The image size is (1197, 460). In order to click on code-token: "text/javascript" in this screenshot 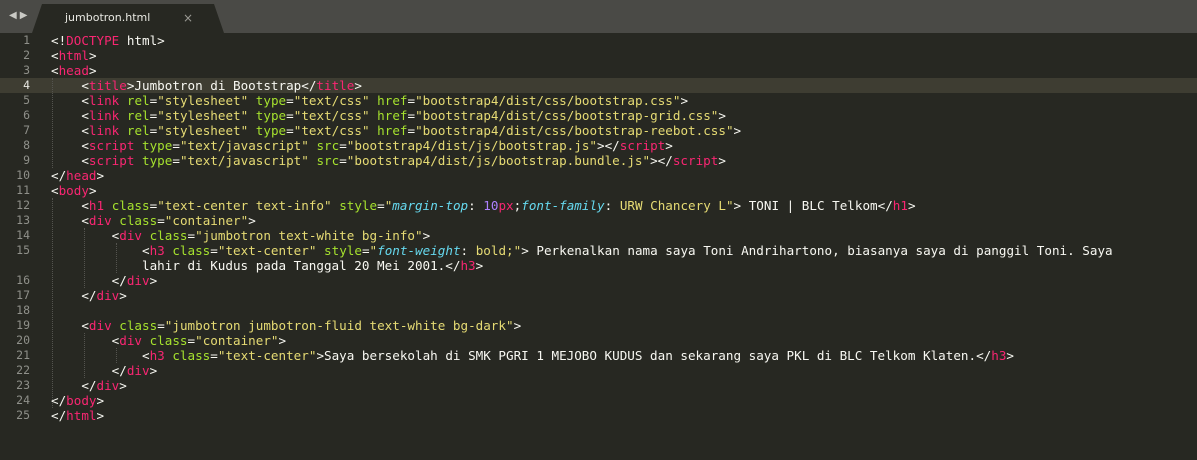, I will do `click(244, 160)`.